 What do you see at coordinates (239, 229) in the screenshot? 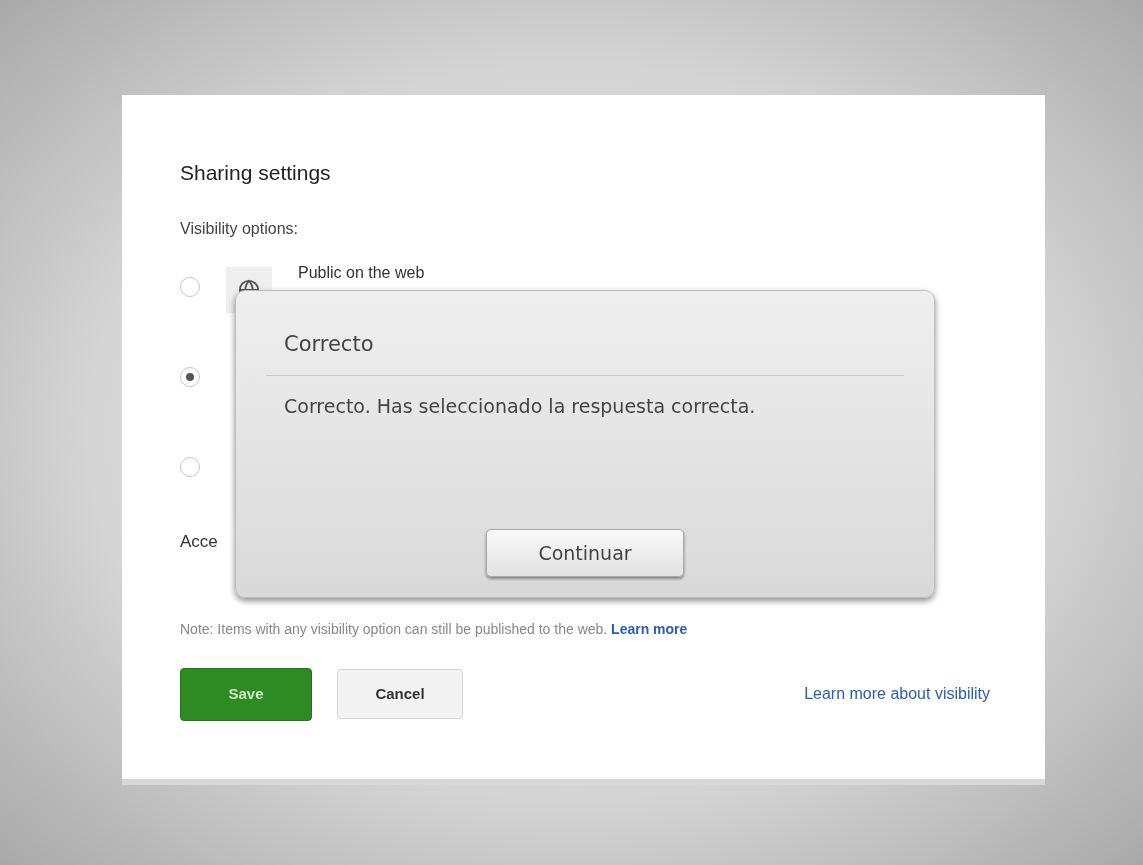
I see `visibility-label: Visibility options:` at bounding box center [239, 229].